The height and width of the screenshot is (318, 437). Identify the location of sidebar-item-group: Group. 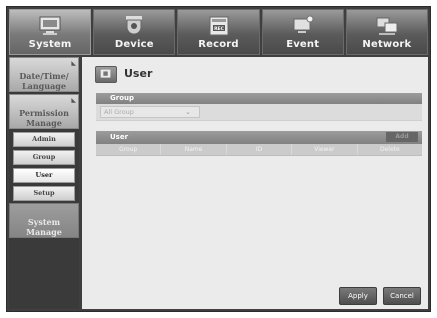
(44, 157).